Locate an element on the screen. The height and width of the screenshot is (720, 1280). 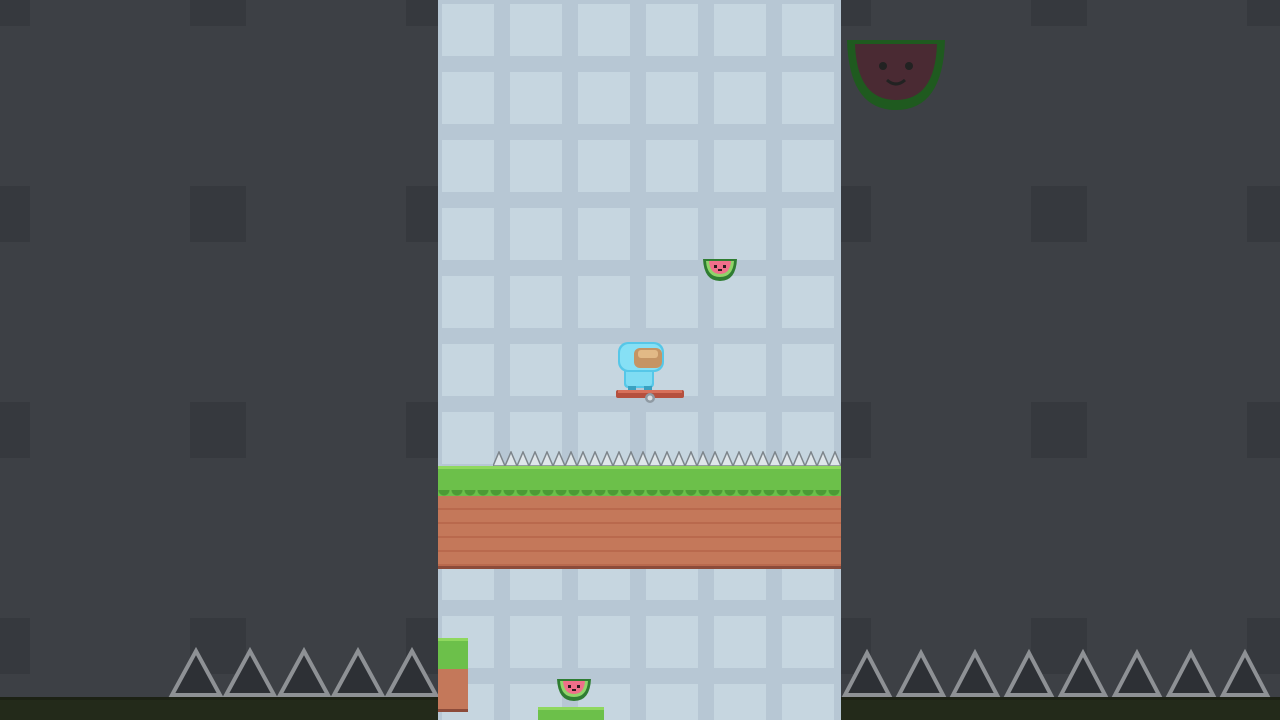
spike-icon is located at coordinates (667, 459).